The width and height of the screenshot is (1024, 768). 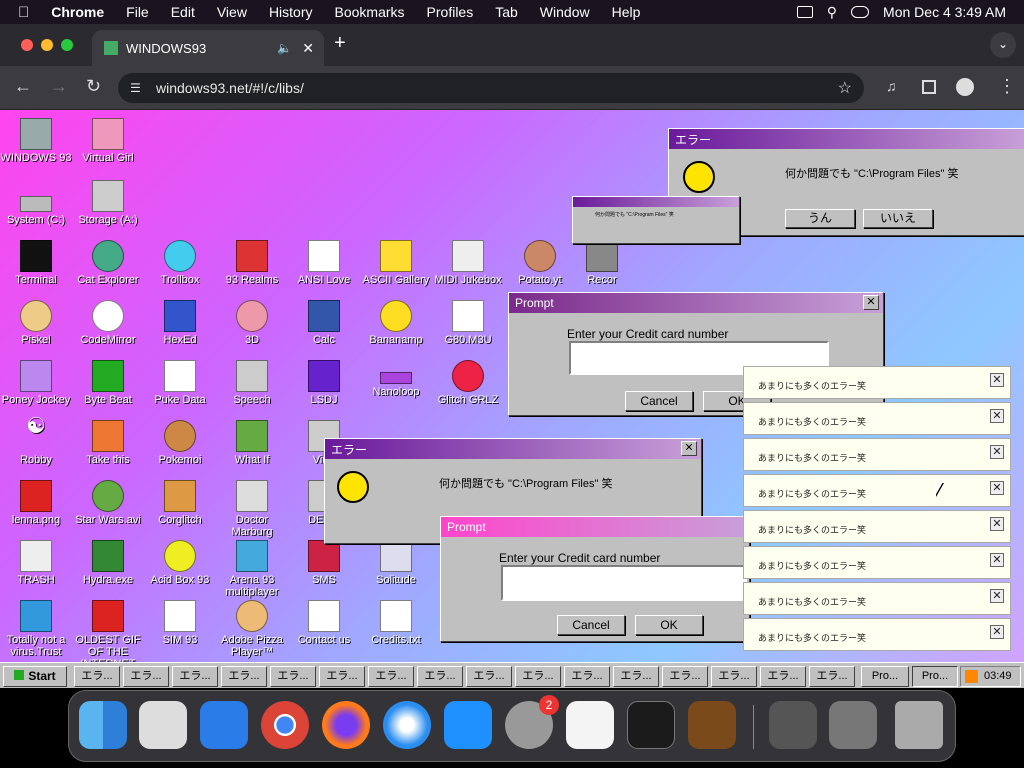 What do you see at coordinates (183, 12) in the screenshot?
I see `menu-edit: Edit` at bounding box center [183, 12].